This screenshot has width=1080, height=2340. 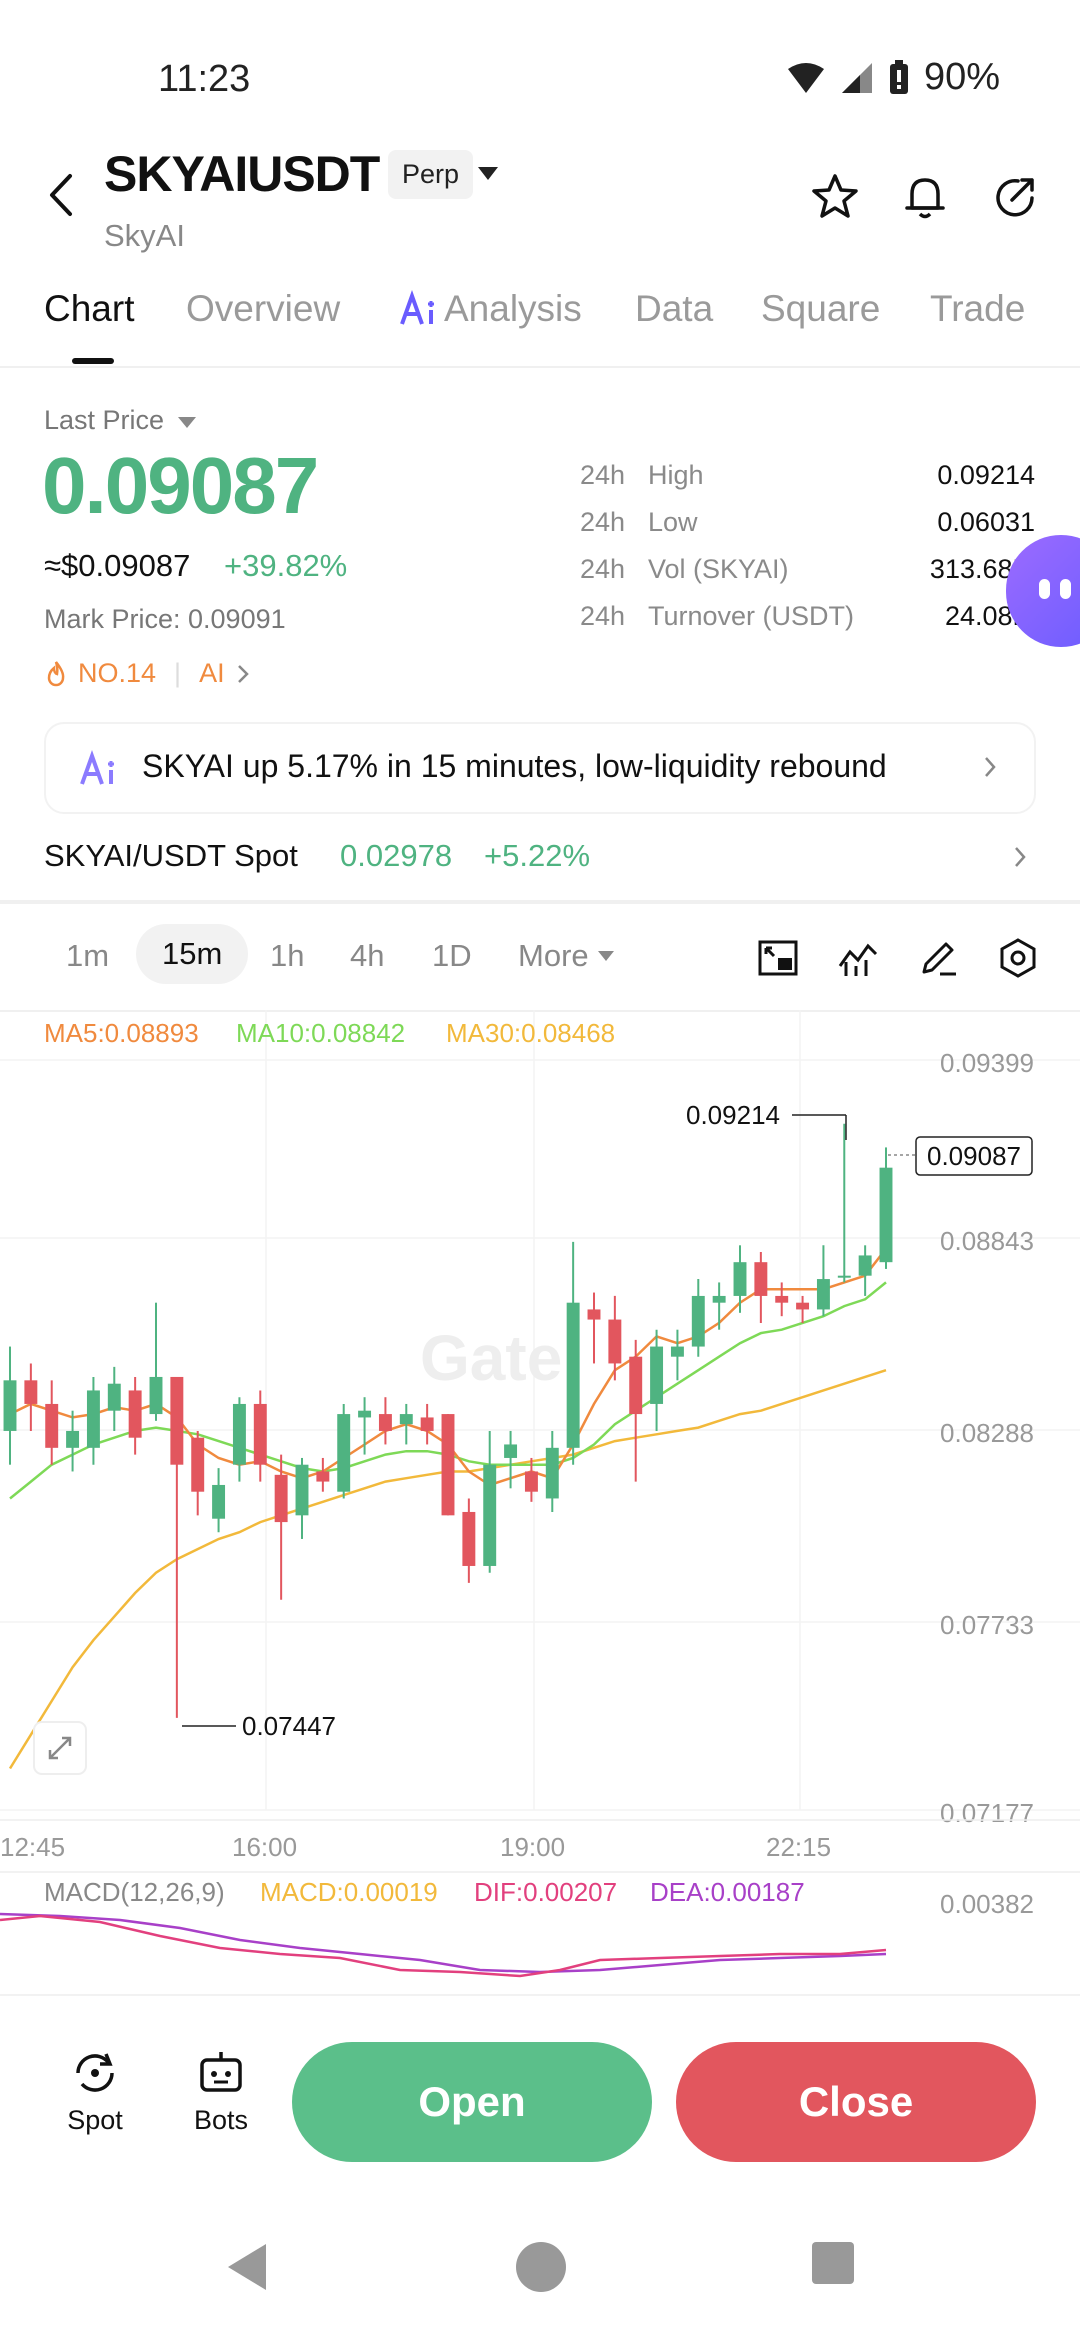 I want to click on status-icons: 90%, so click(x=893, y=77).